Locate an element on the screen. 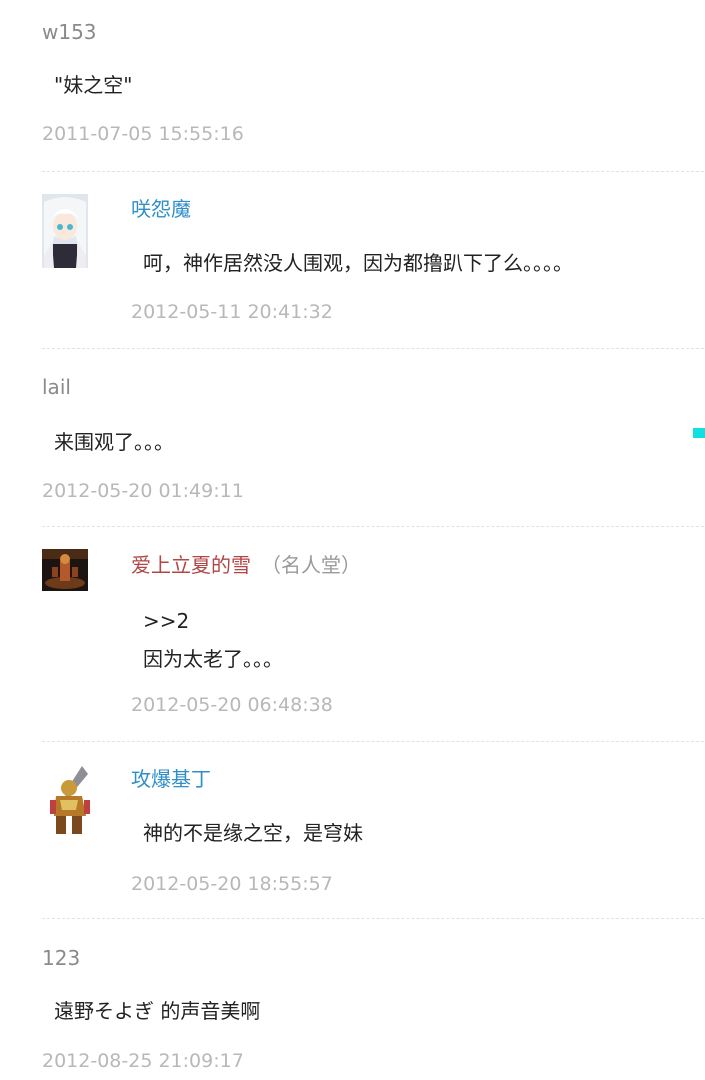 Image resolution: width=705 pixels, height=1080 pixels. comment-text: 遠野そよぎ 的声音美啊 is located at coordinates (157, 1011).